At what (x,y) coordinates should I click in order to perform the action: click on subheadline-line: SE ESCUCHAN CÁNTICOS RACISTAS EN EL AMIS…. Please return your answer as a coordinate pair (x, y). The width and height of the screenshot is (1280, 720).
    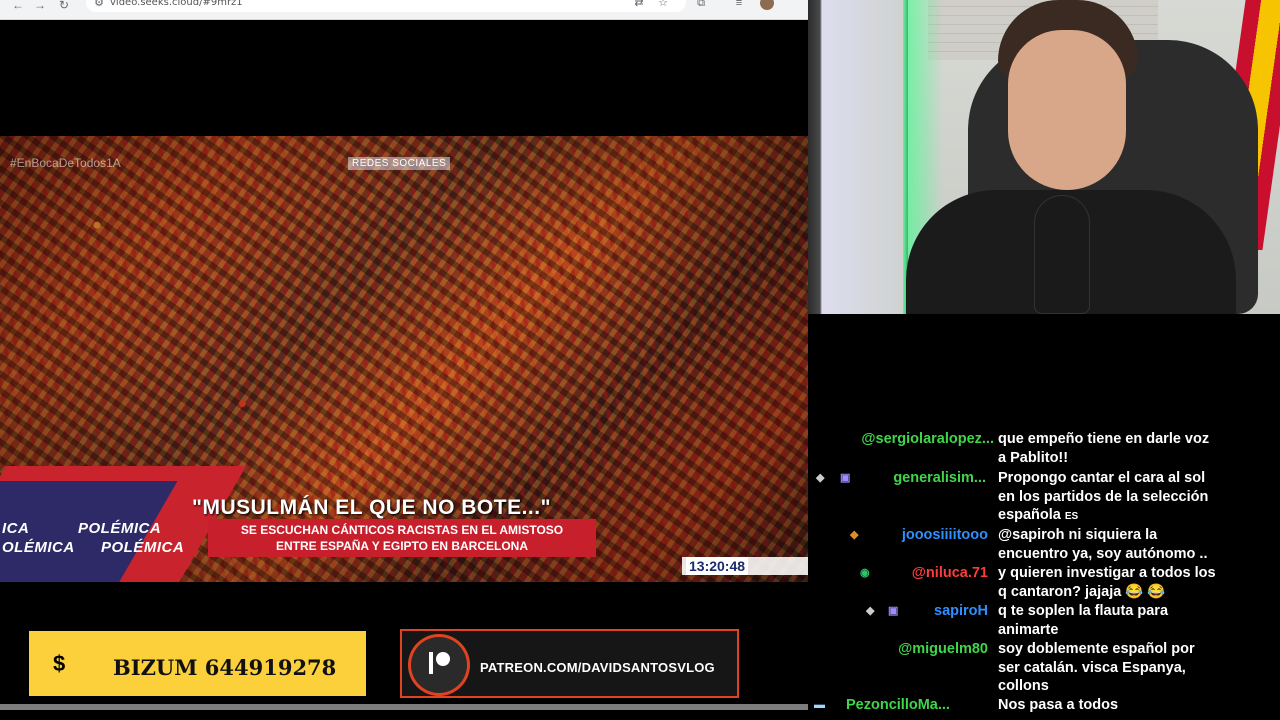
    Looking at the image, I should click on (402, 530).